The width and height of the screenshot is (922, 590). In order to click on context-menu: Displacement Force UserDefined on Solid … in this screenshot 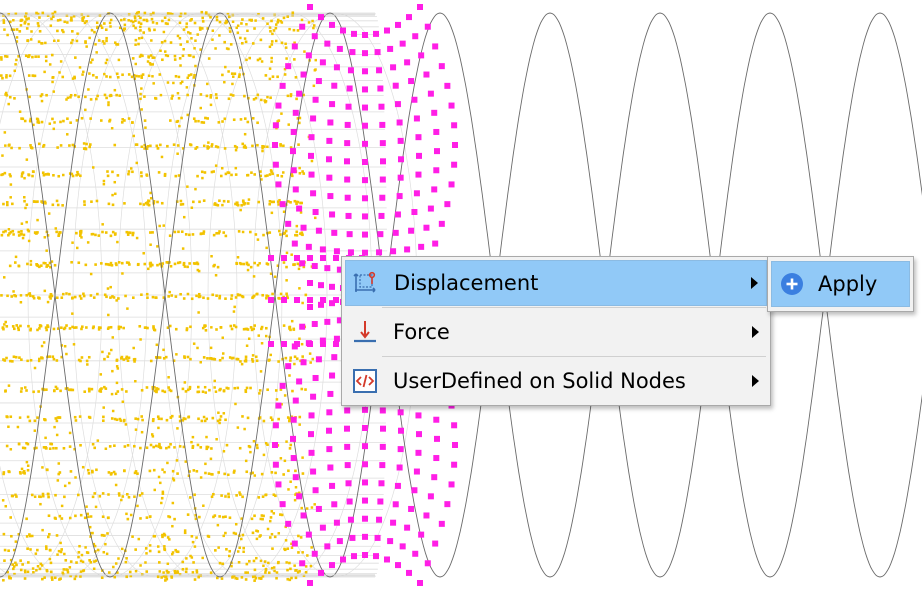, I will do `click(556, 331)`.